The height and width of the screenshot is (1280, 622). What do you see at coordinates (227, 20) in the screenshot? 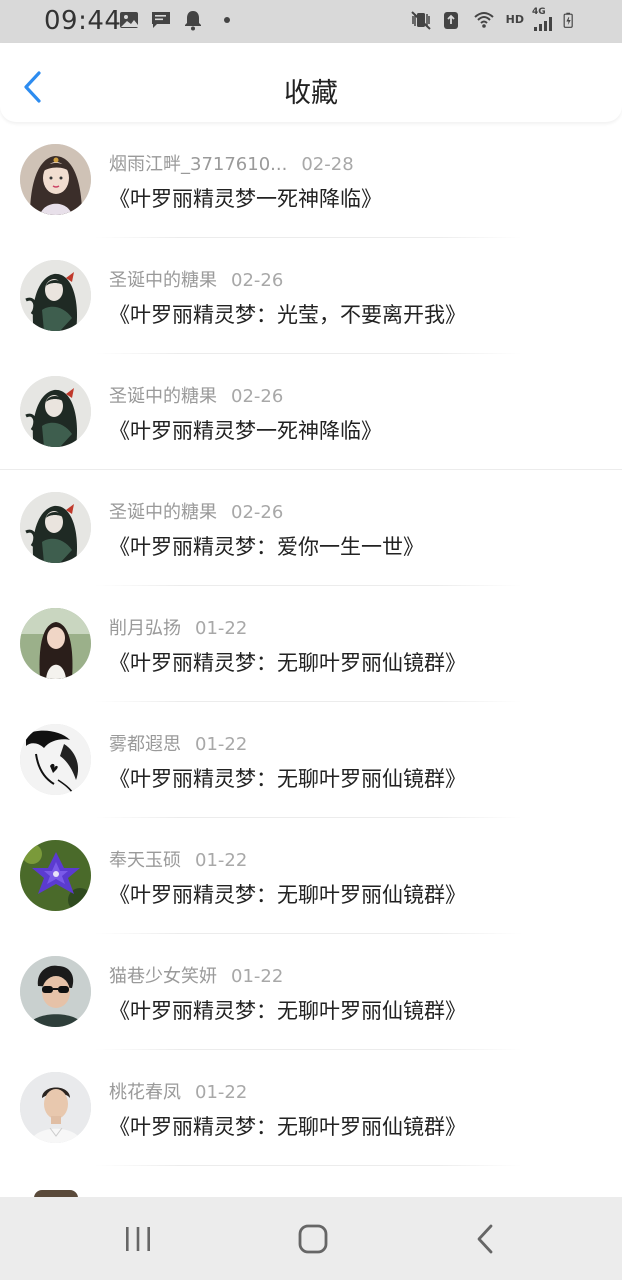
I see `more-notifications-dot-icon` at bounding box center [227, 20].